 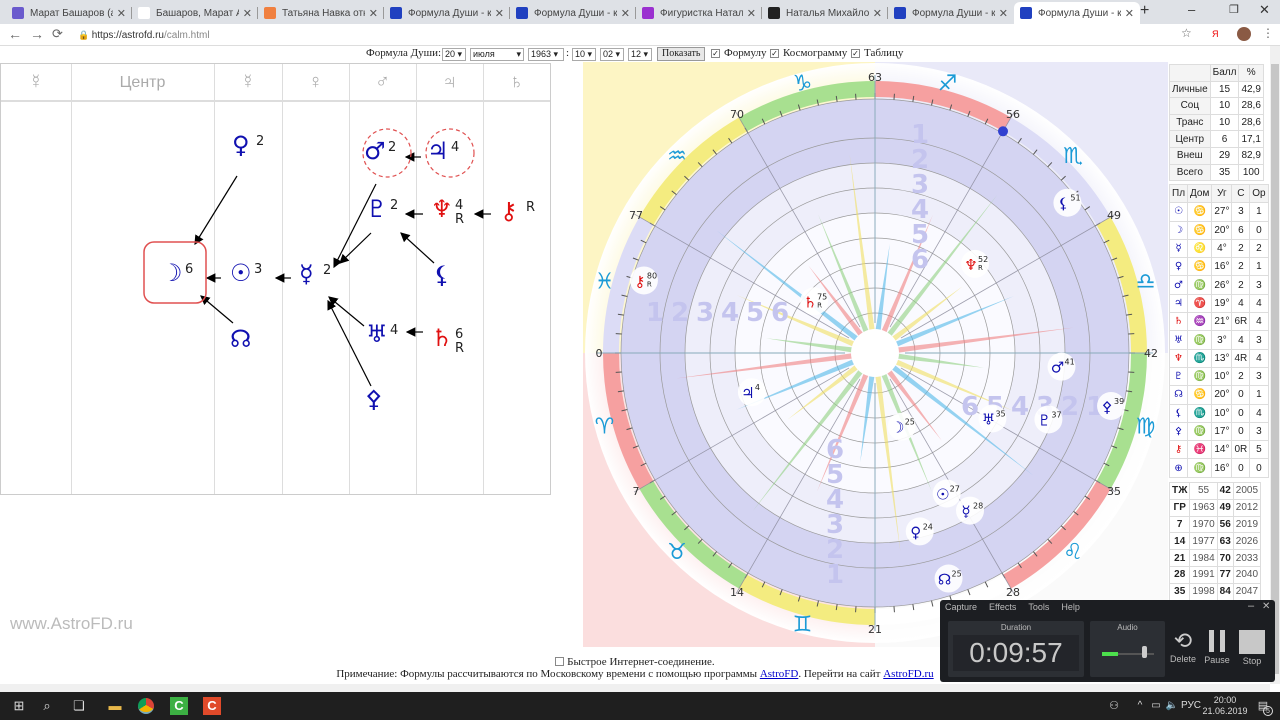 I want to click on recorder-menu-help: Help, so click(x=1070, y=607).